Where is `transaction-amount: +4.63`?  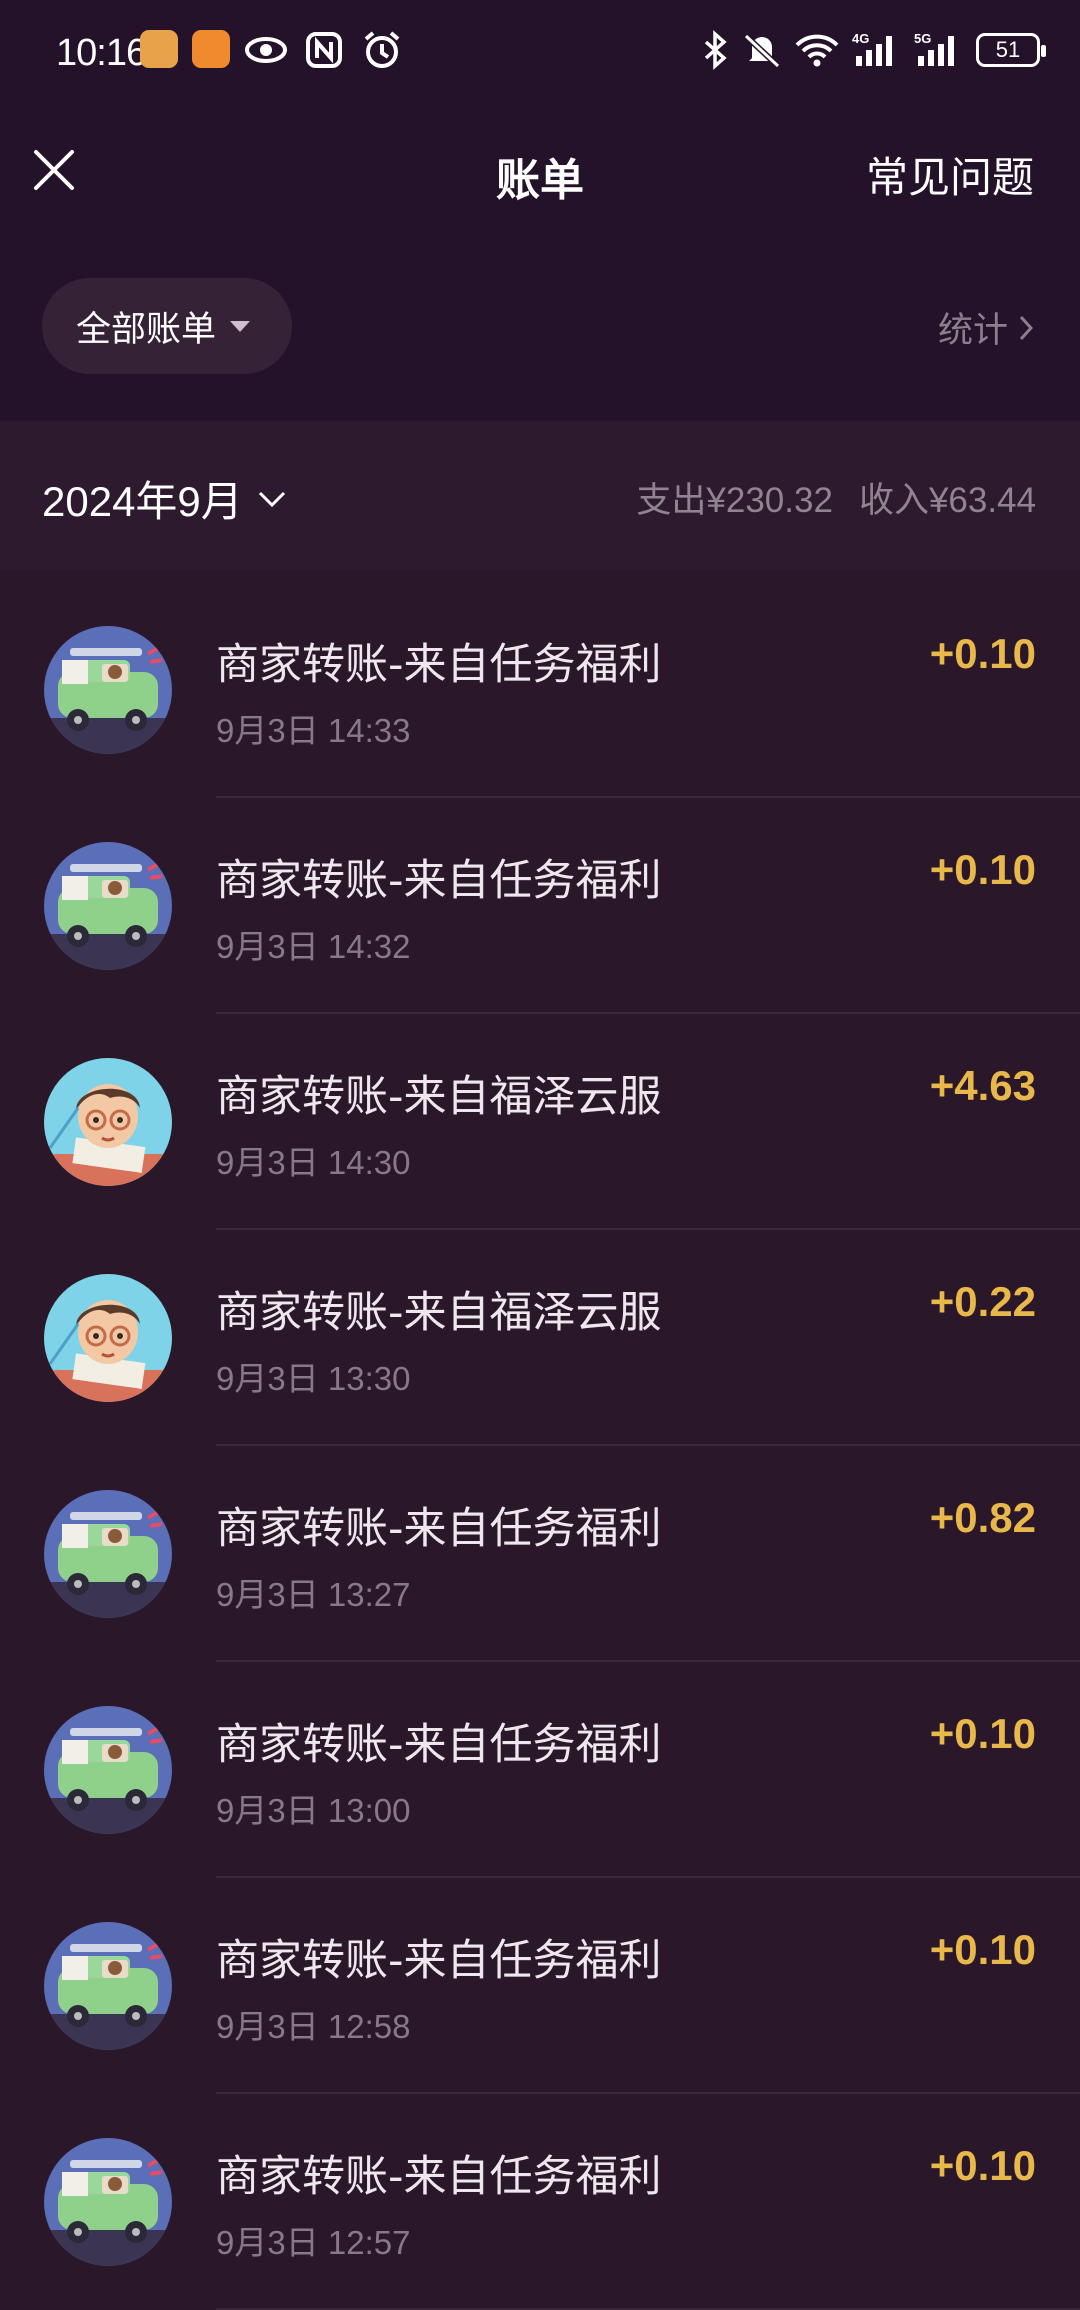
transaction-amount: +4.63 is located at coordinates (982, 1085).